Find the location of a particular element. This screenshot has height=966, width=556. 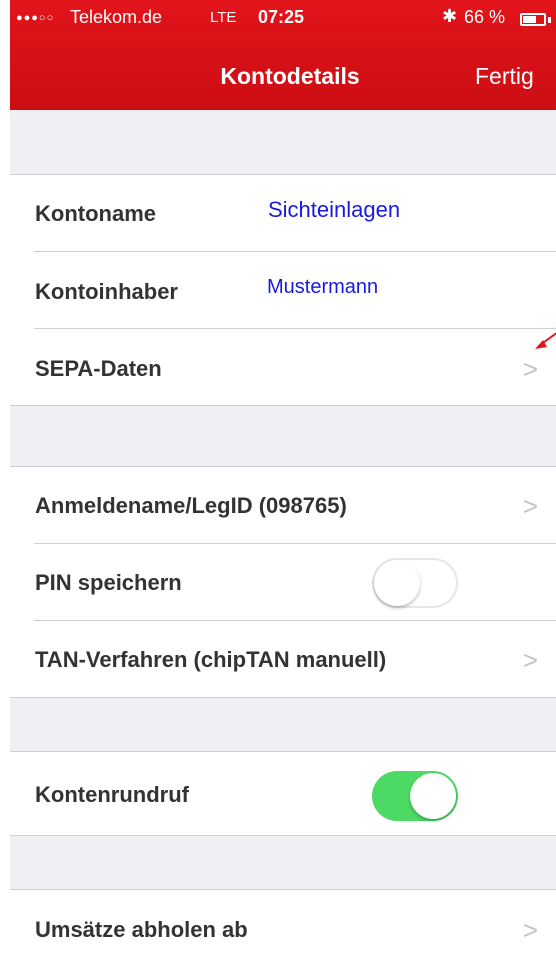

row-account-broadcast: Kontenrundruf is located at coordinates (283, 794).